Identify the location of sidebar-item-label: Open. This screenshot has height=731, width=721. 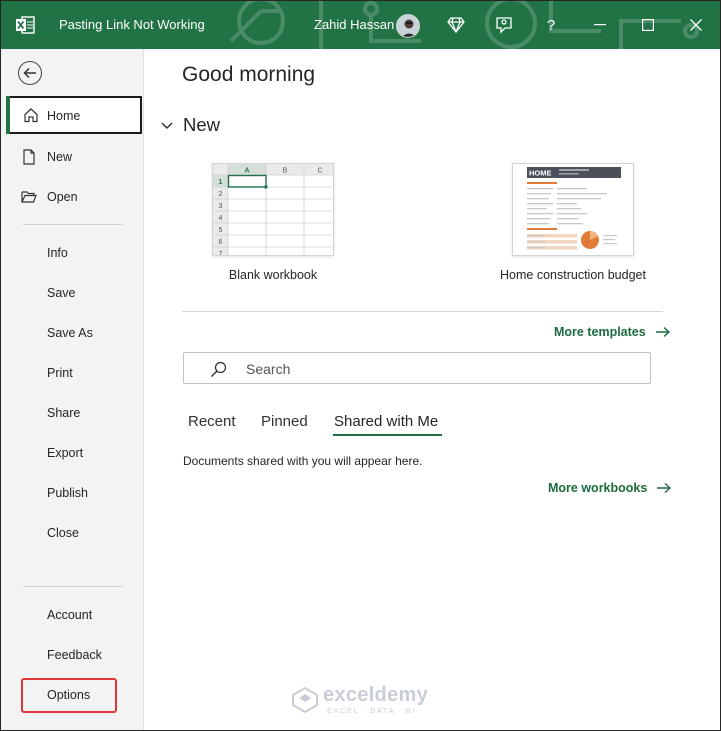
(62, 197).